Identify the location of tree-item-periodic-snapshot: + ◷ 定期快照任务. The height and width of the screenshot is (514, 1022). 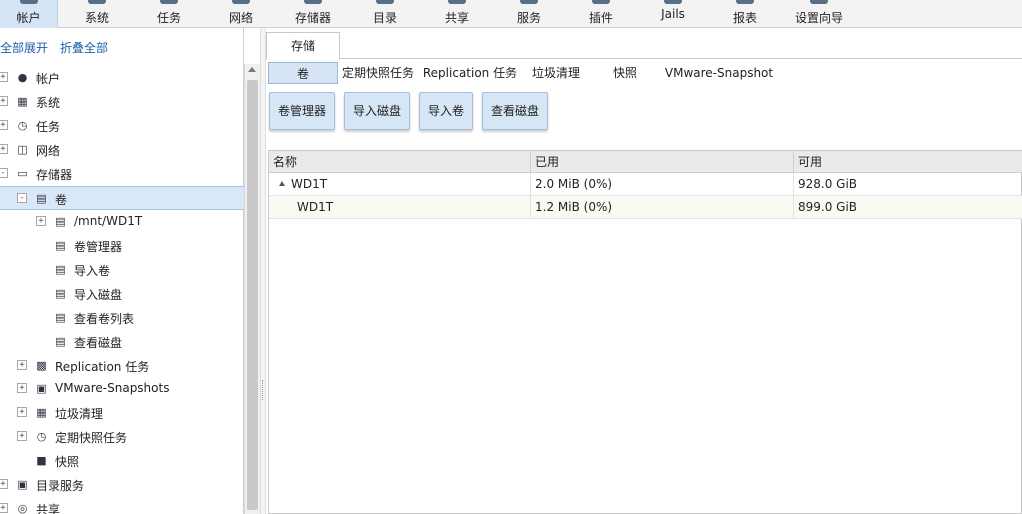
(122, 437).